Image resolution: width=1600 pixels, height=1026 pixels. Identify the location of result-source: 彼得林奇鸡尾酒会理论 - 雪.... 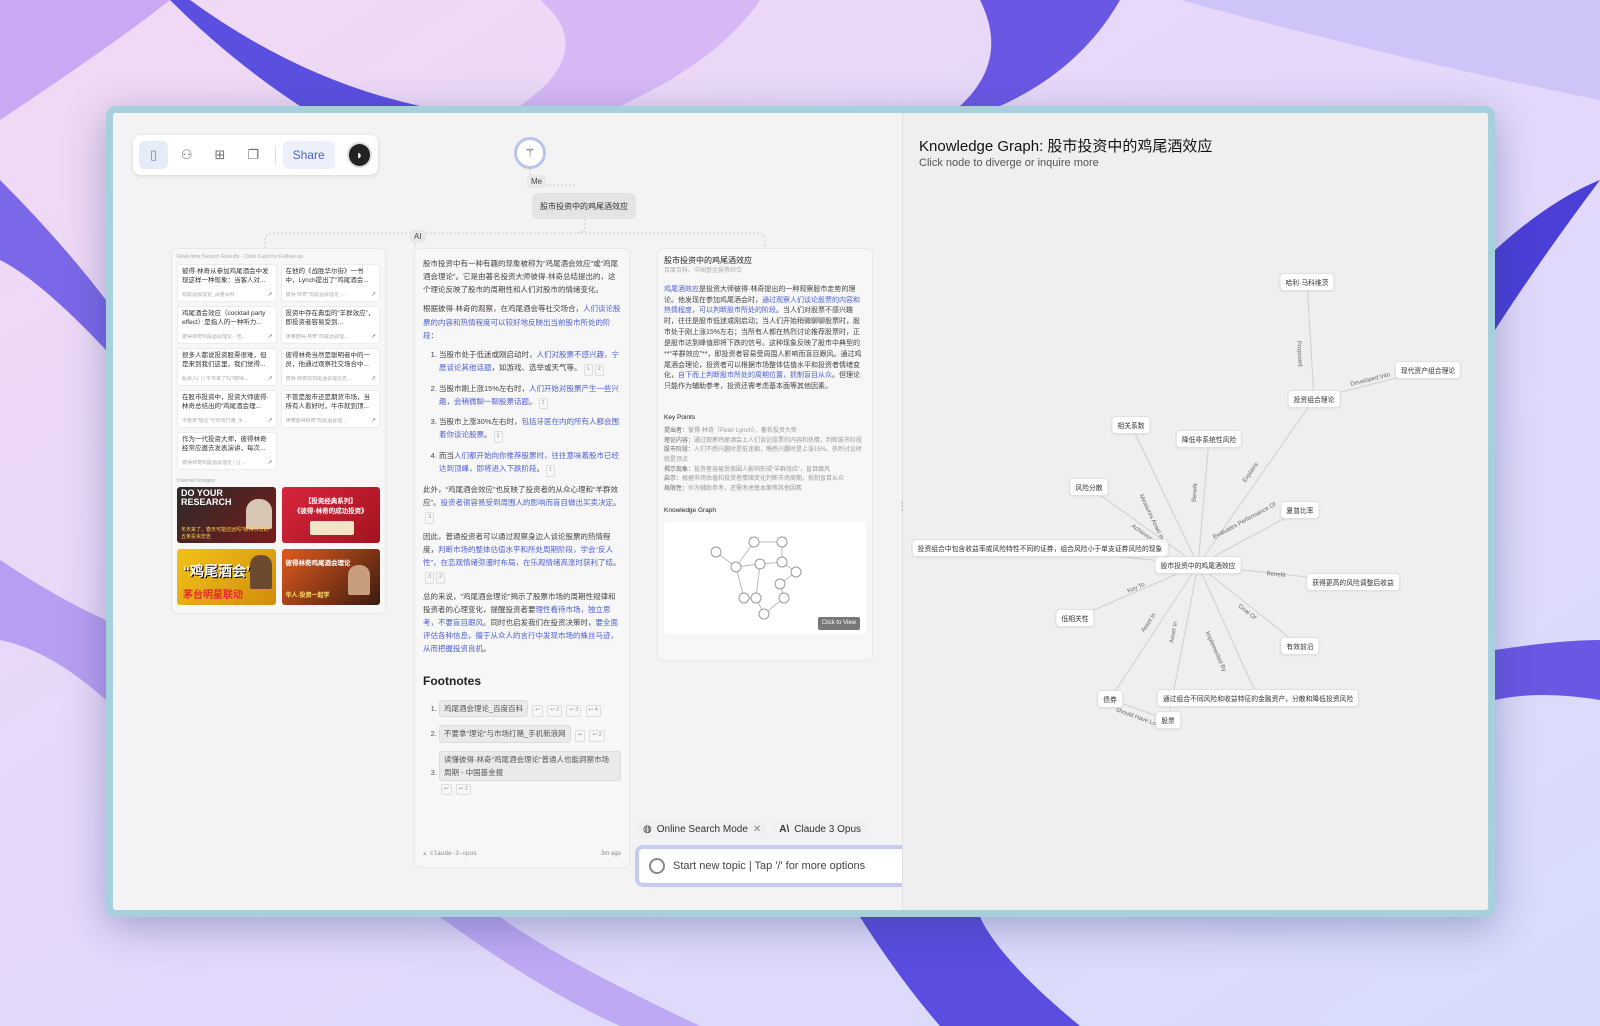
(214, 337).